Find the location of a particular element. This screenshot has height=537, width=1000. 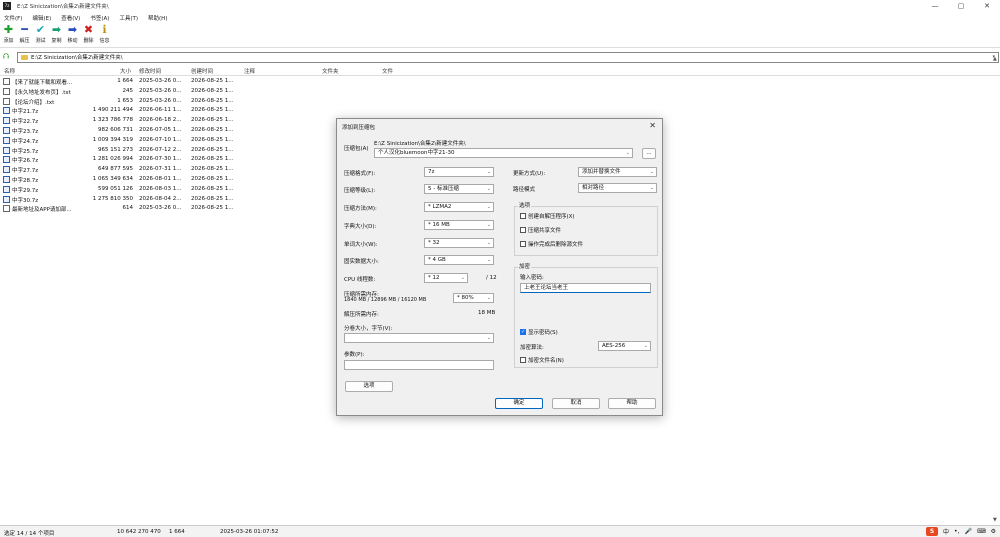

show-password-checkbox: ✓ 显示密码(S) is located at coordinates (539, 332).